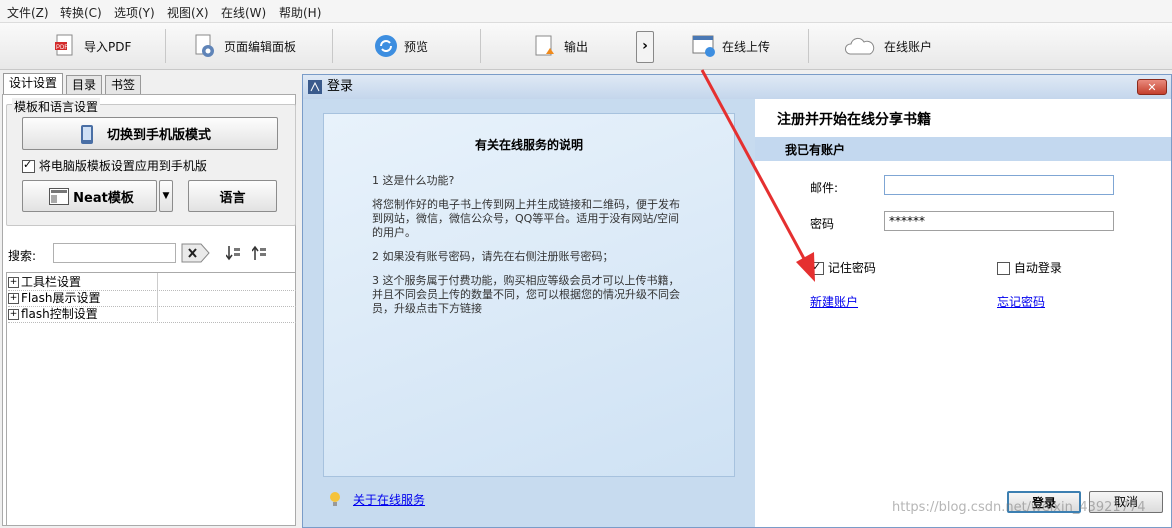  I want to click on neat-template-button: Neat模板, so click(89, 196).